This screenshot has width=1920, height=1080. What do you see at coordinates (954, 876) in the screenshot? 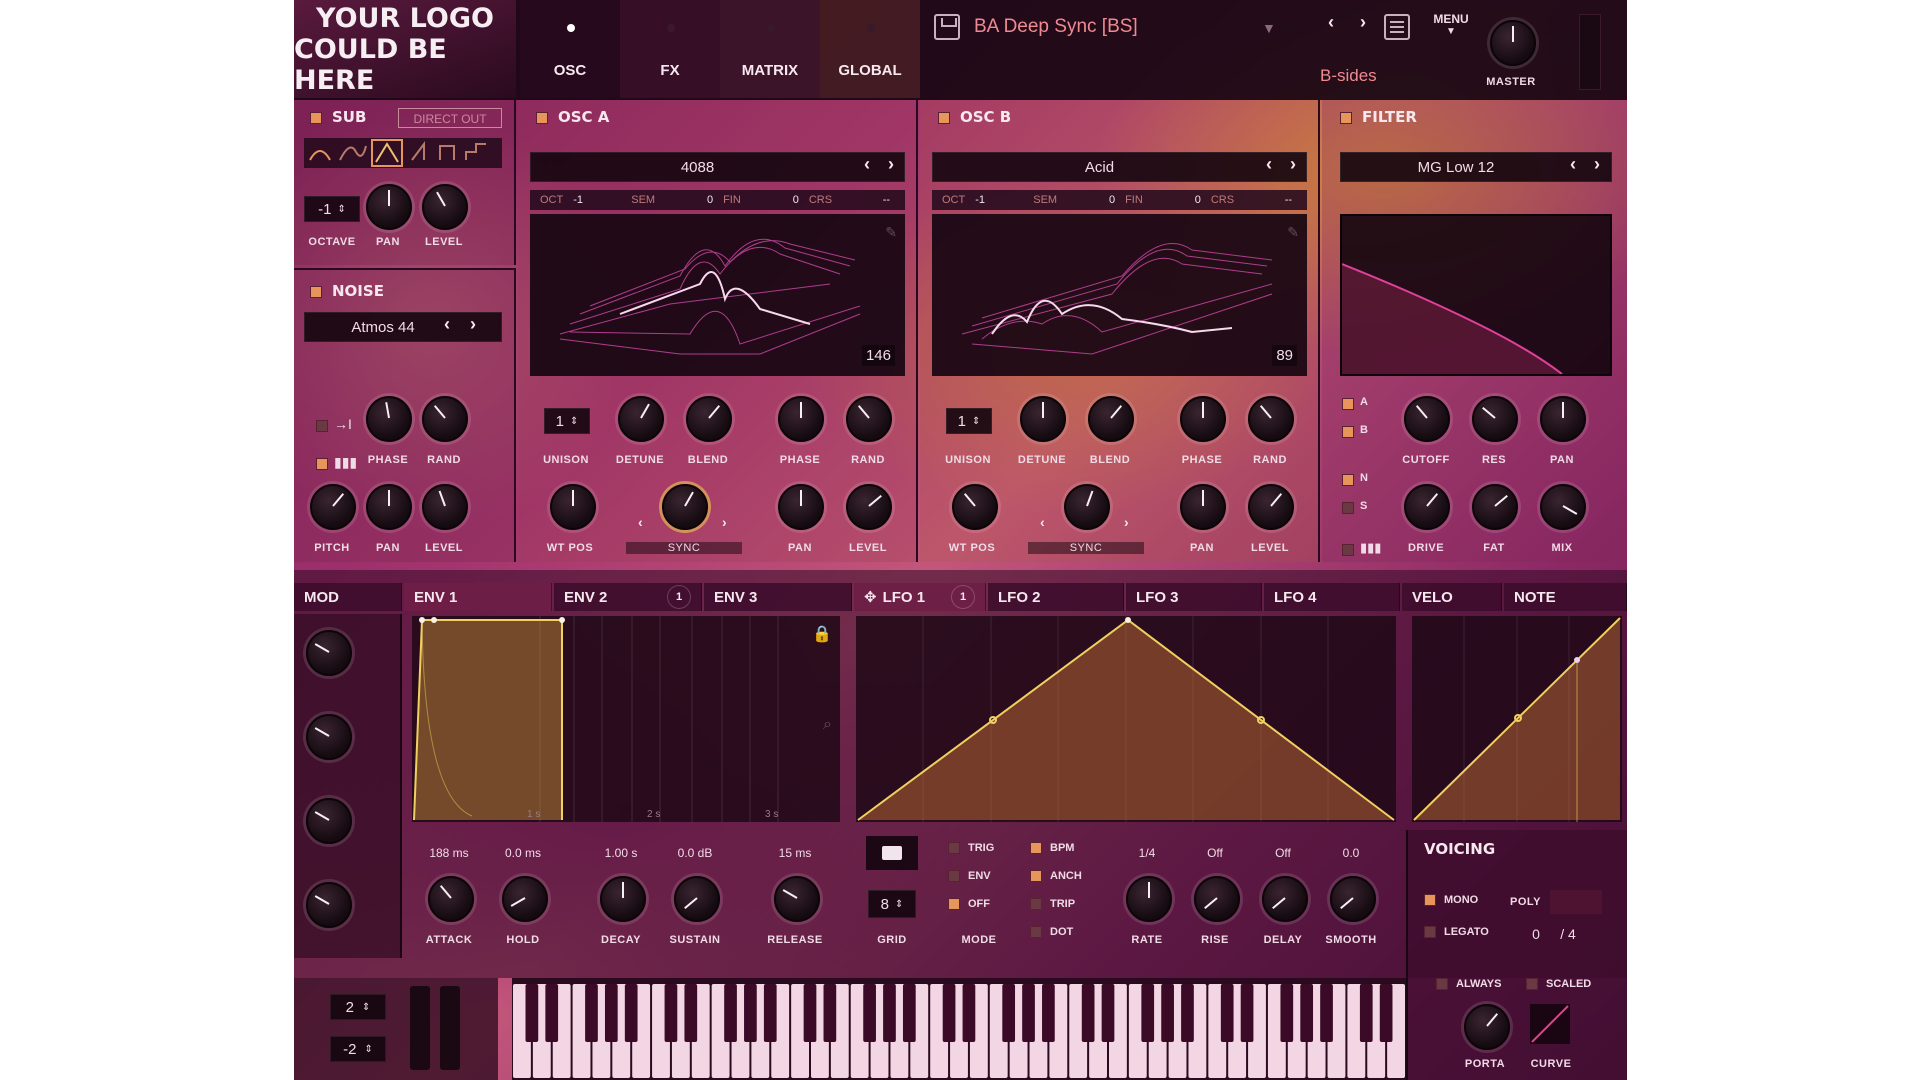
I see `lfo-mode-env-checkbox` at bounding box center [954, 876].